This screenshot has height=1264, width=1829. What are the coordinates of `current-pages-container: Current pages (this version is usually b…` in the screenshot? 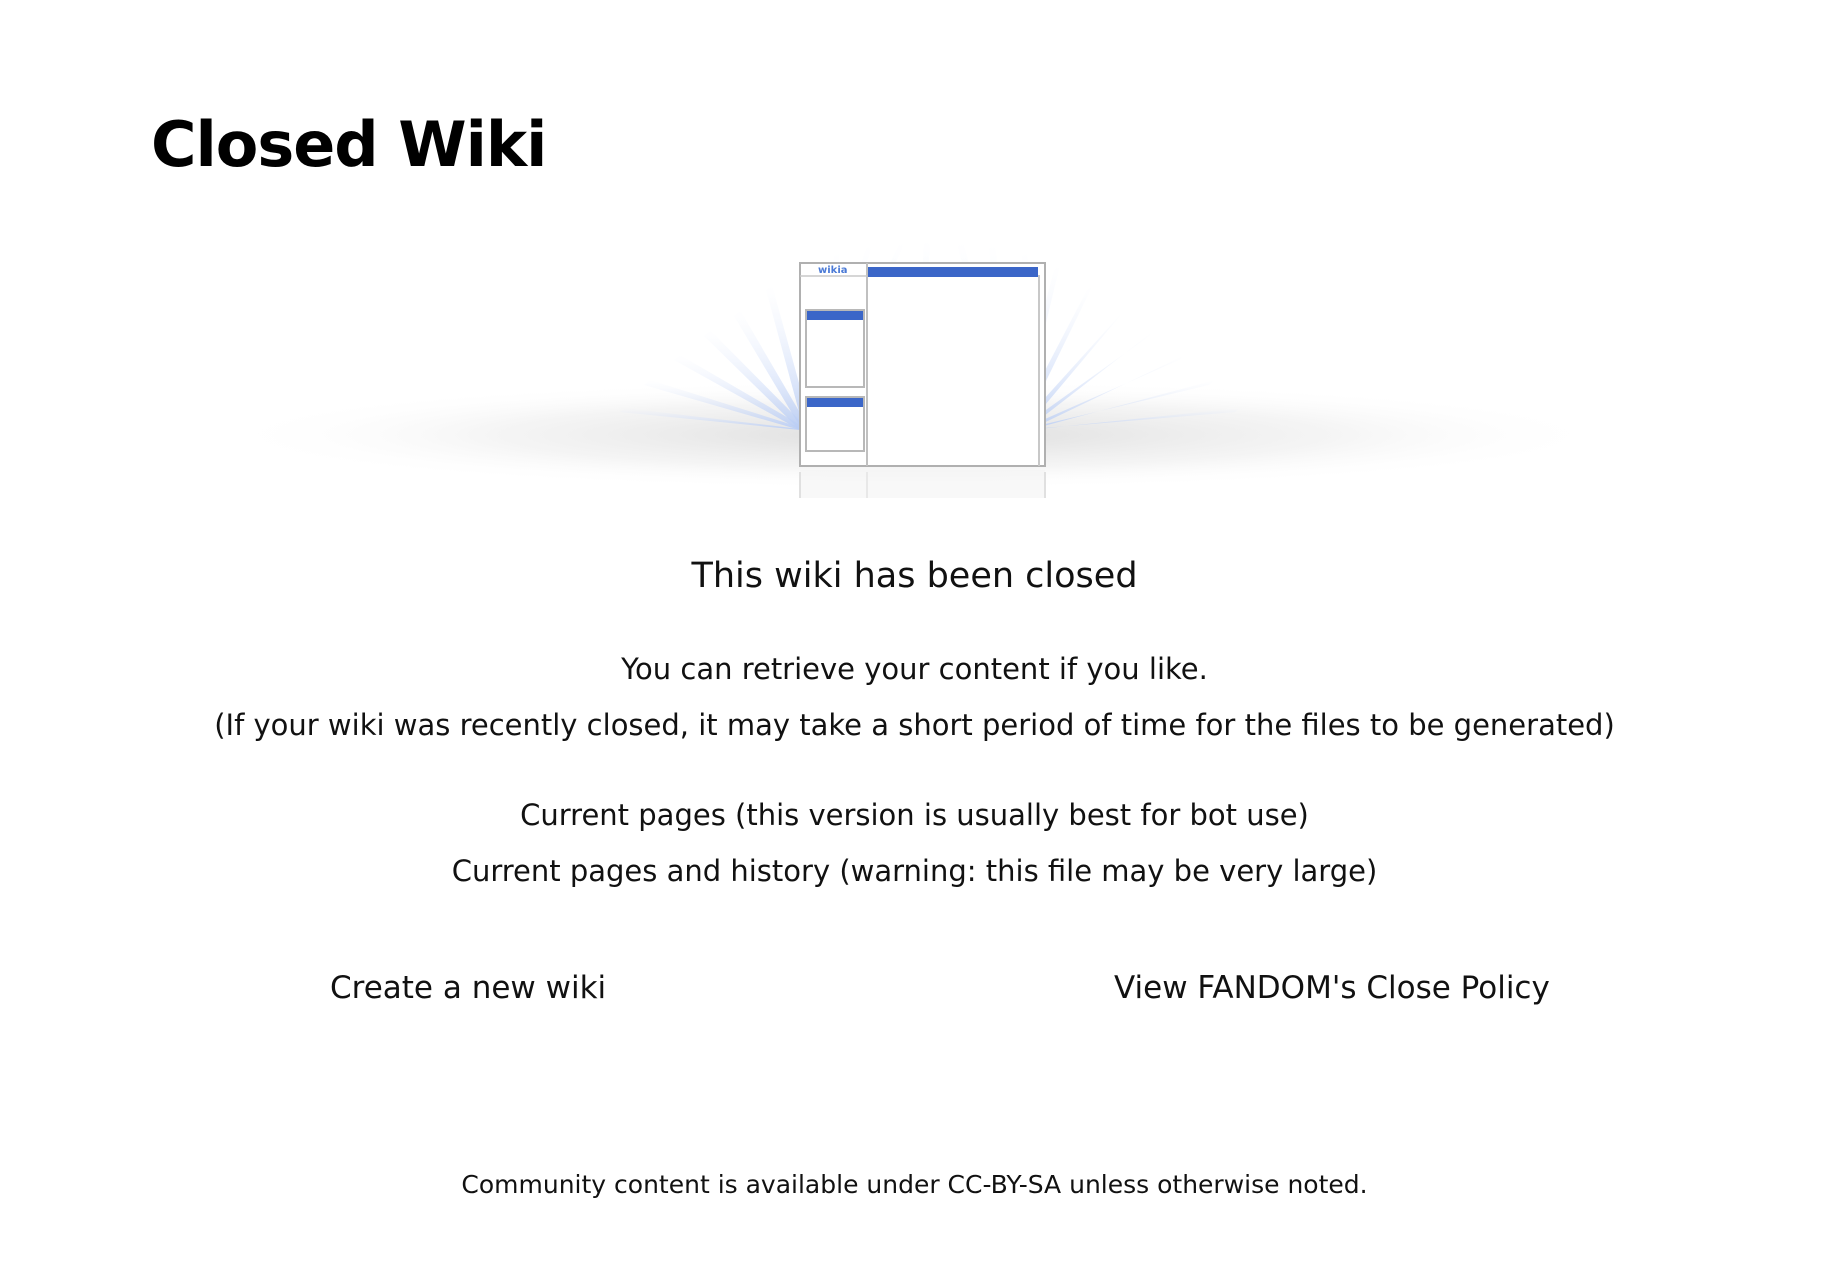 It's located at (914, 815).